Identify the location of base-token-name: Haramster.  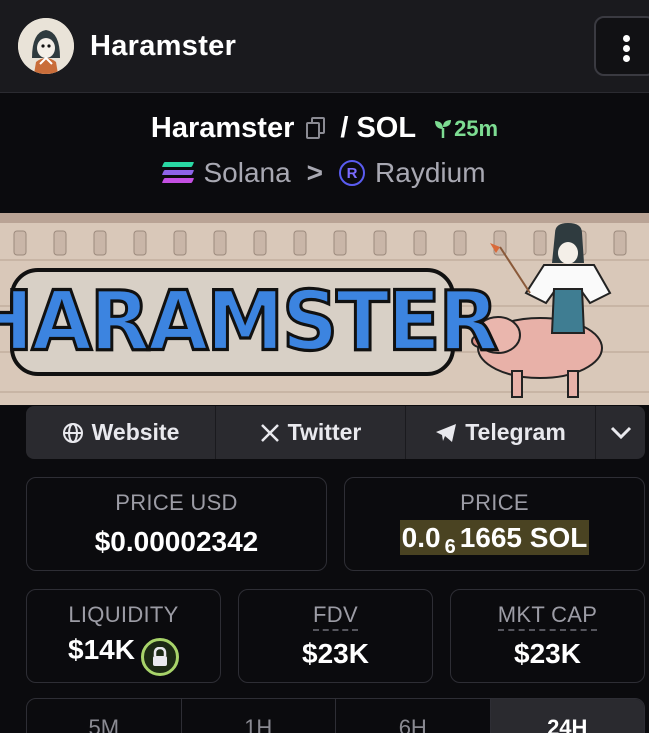
(222, 128).